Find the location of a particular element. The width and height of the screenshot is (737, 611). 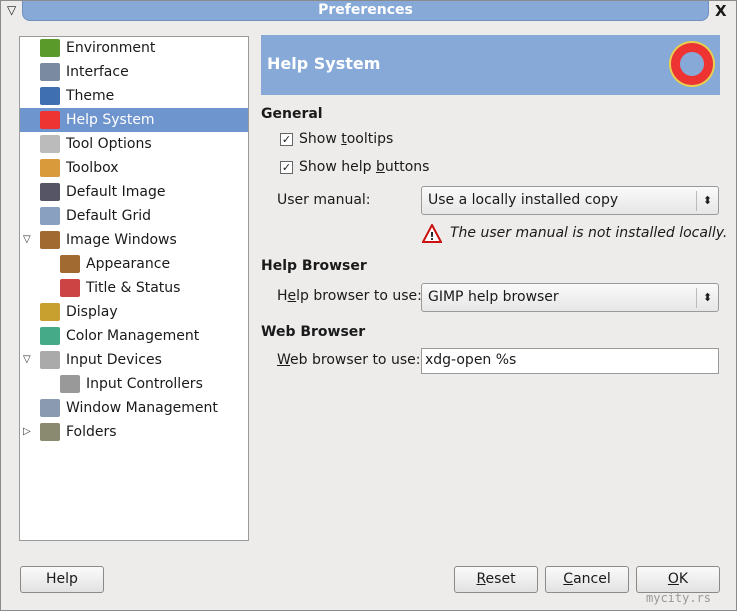

help-browser-heading: Help Browser is located at coordinates (314, 266).